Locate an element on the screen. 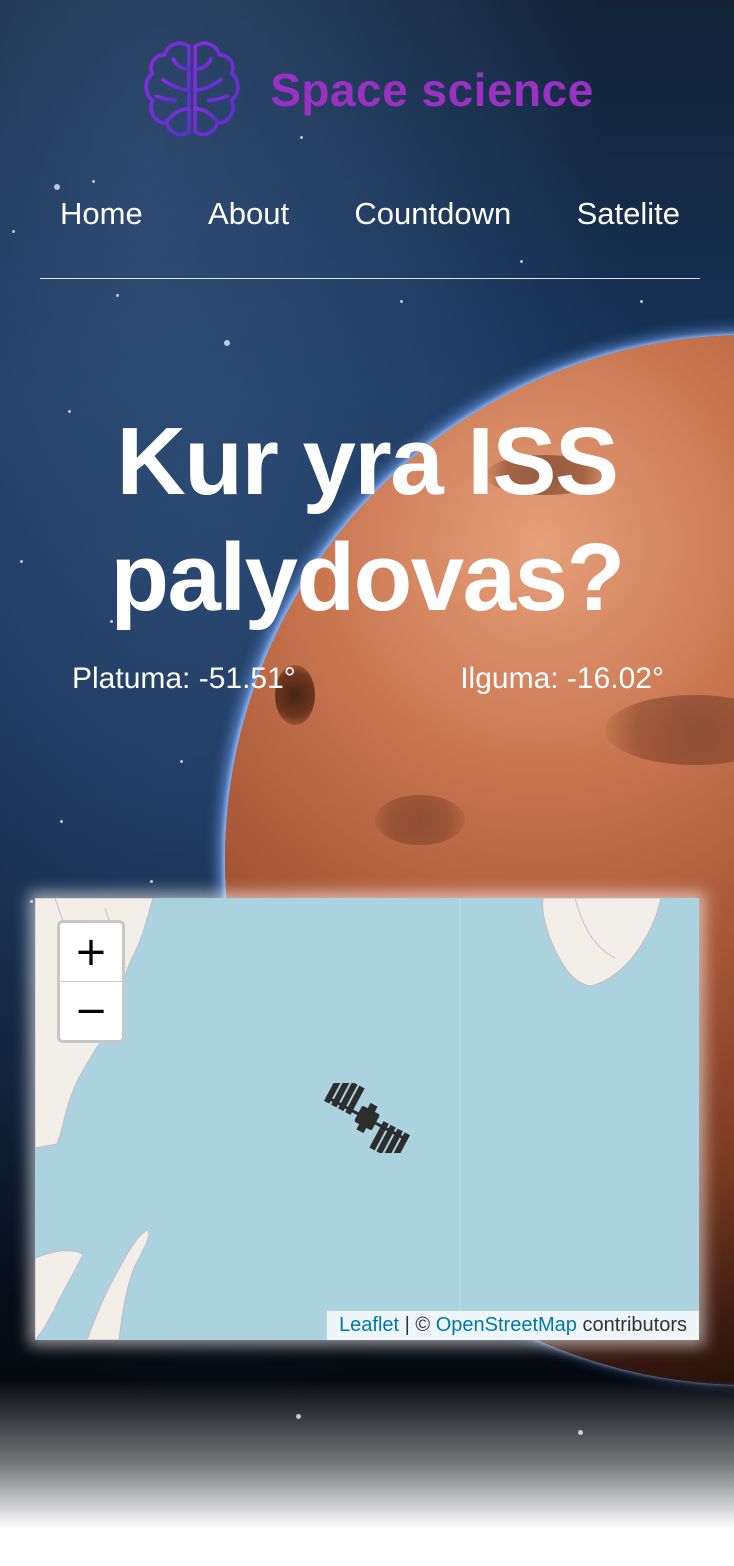 The width and height of the screenshot is (734, 1566). iss-satellite-icon is located at coordinates (367, 1118).